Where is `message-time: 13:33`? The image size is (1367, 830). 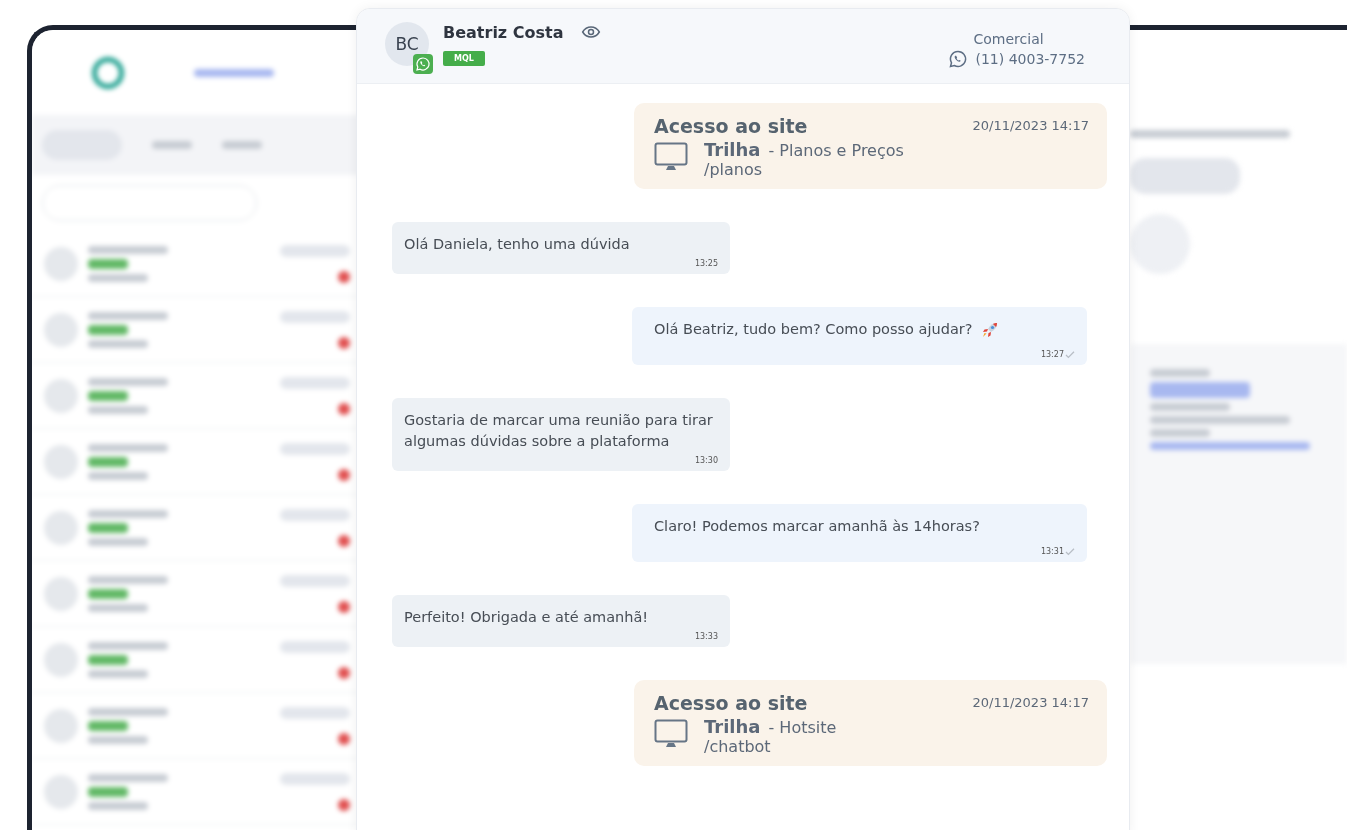
message-time: 13:33 is located at coordinates (706, 637).